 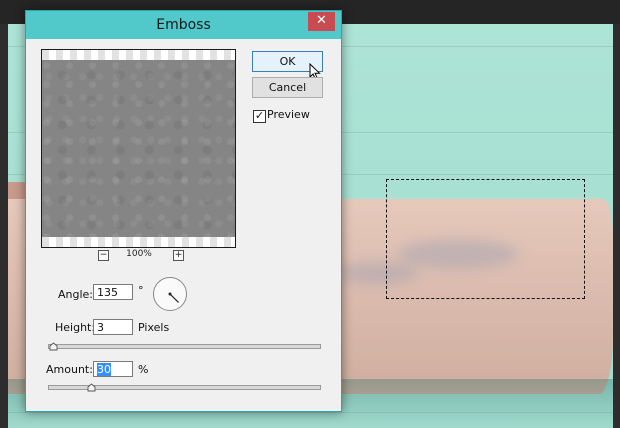 I want to click on close-icon: ✕, so click(x=321, y=20).